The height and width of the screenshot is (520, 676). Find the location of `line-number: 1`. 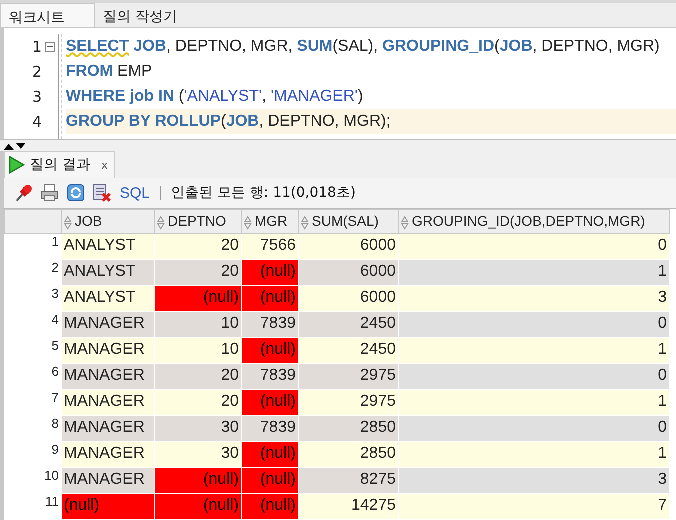

line-number: 1 is located at coordinates (37, 47).